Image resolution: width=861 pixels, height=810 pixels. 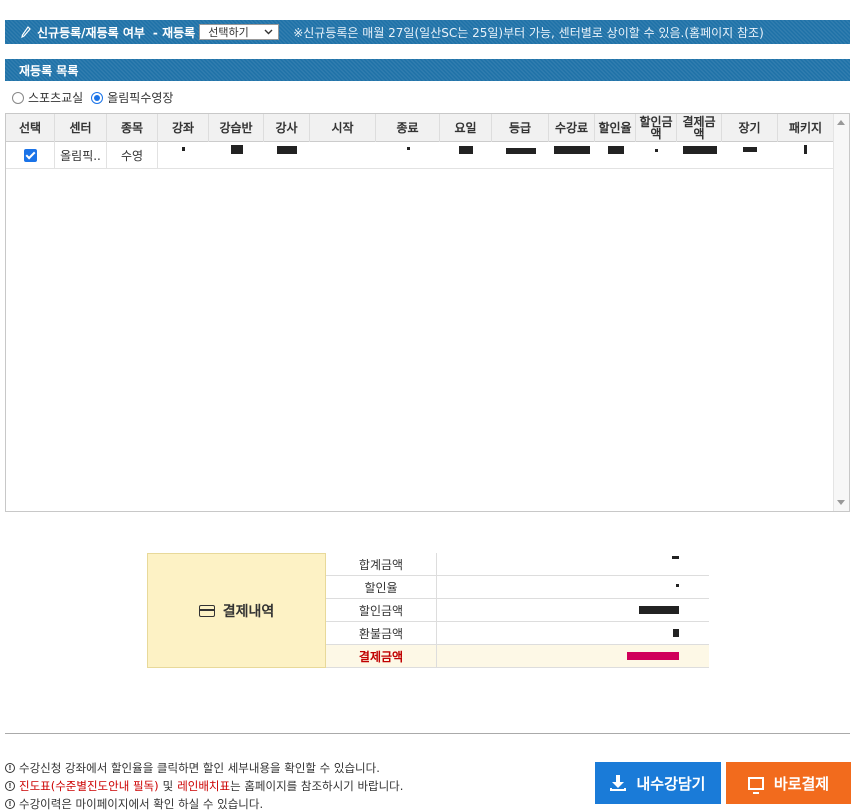 I want to click on payment-refund-value, so click(x=573, y=633).